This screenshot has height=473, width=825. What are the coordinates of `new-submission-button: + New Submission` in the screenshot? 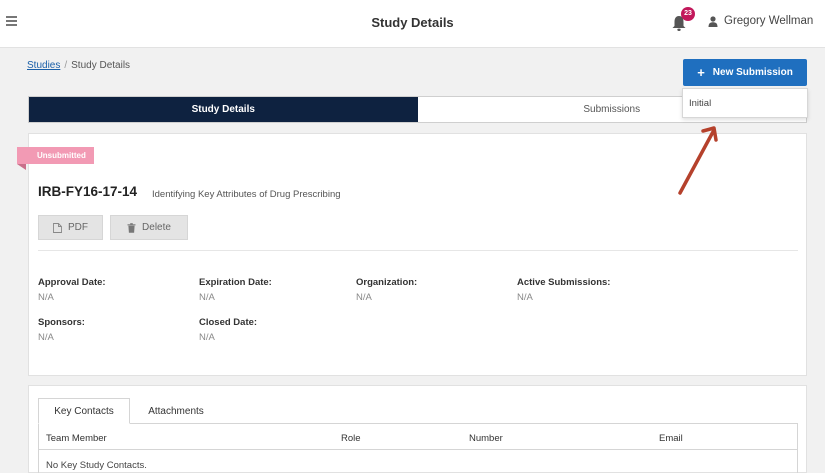 It's located at (745, 72).